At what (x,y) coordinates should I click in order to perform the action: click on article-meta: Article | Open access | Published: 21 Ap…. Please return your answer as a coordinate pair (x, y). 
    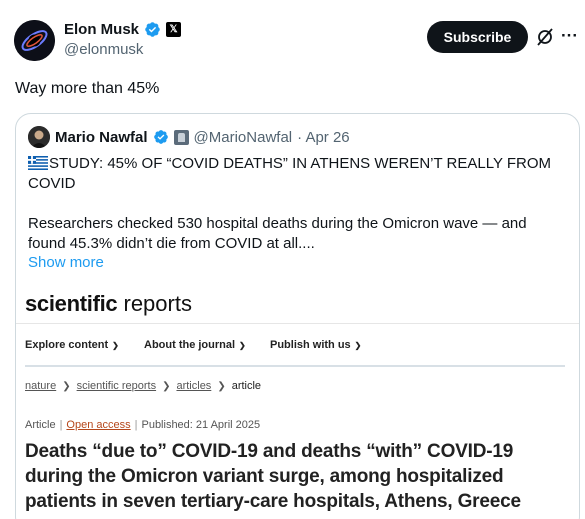
    Looking at the image, I should click on (143, 425).